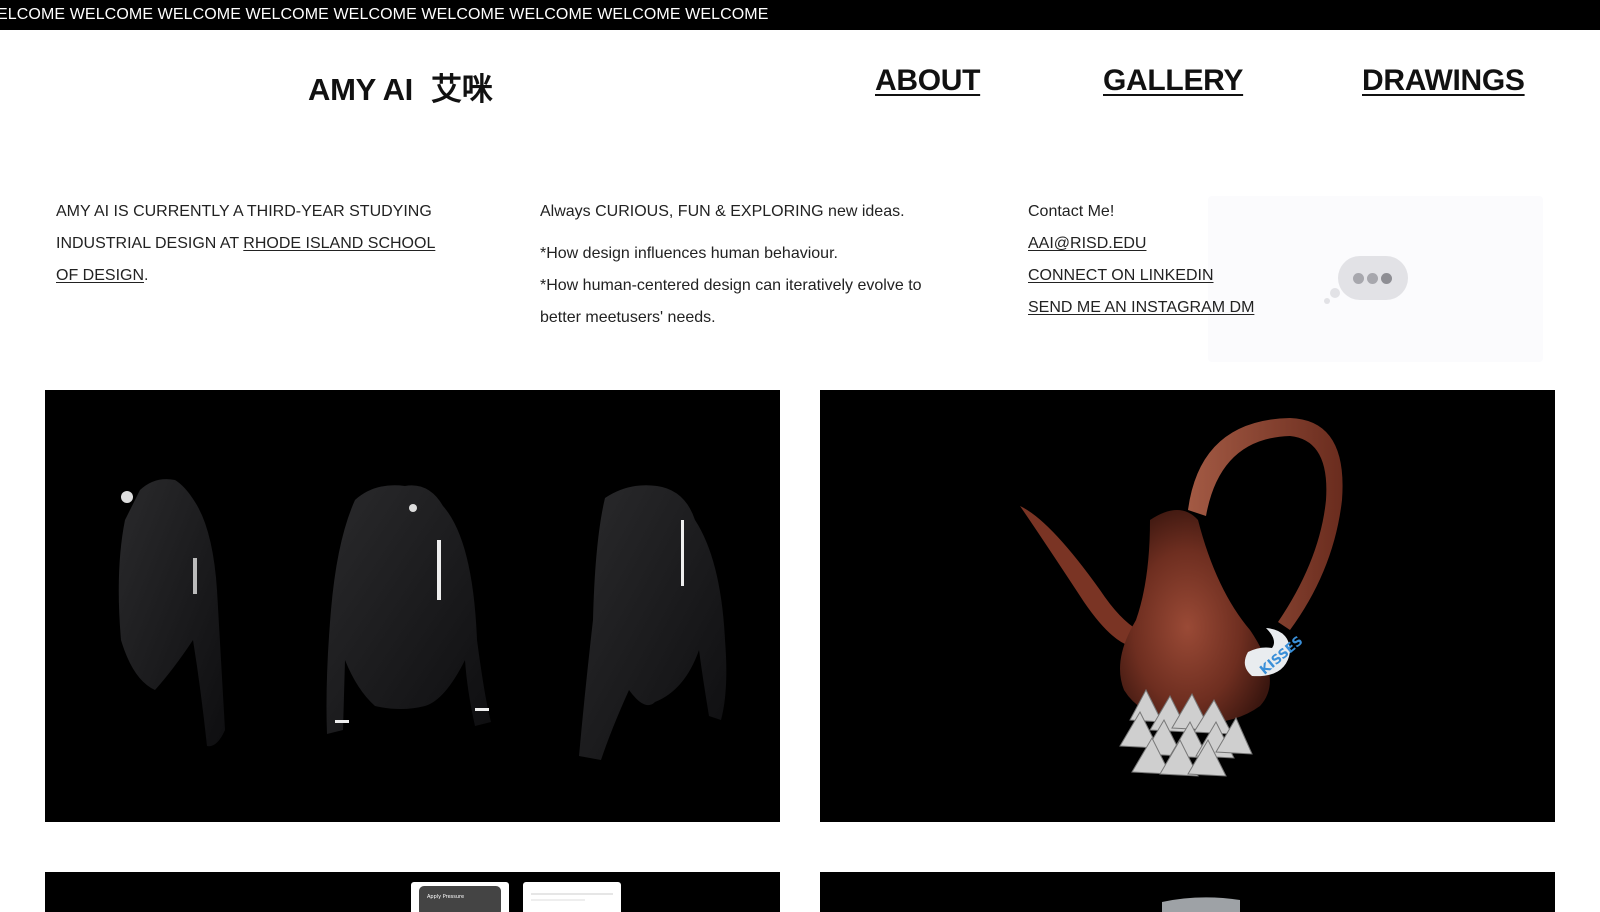  Describe the element at coordinates (927, 81) in the screenshot. I see `nav-about: ABOUT` at that location.